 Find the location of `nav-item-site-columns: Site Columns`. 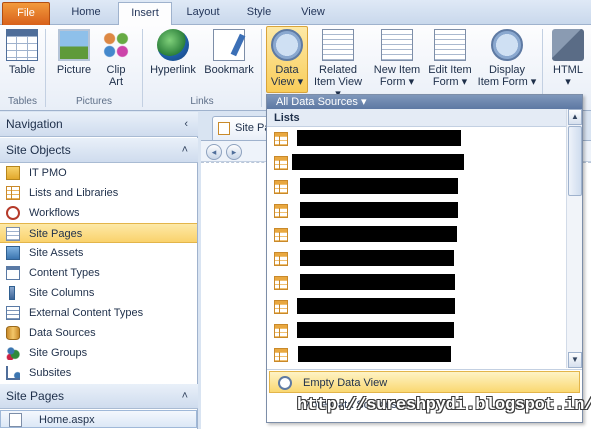

nav-item-site-columns: Site Columns is located at coordinates (98, 293).